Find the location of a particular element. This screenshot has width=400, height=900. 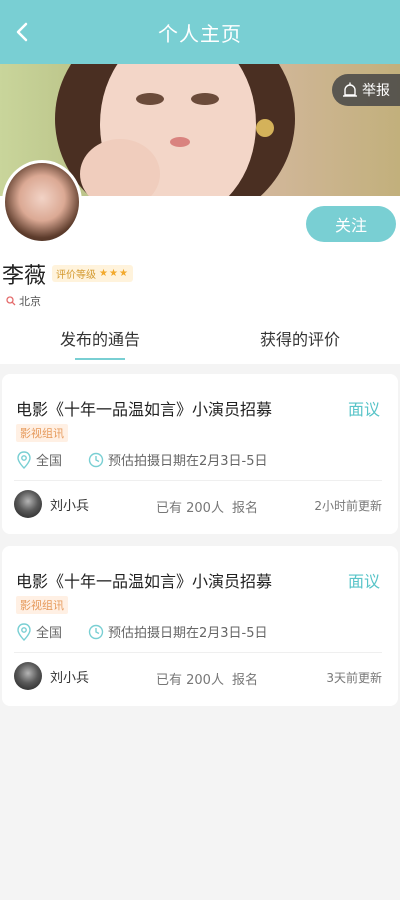

avatar is located at coordinates (42, 202).